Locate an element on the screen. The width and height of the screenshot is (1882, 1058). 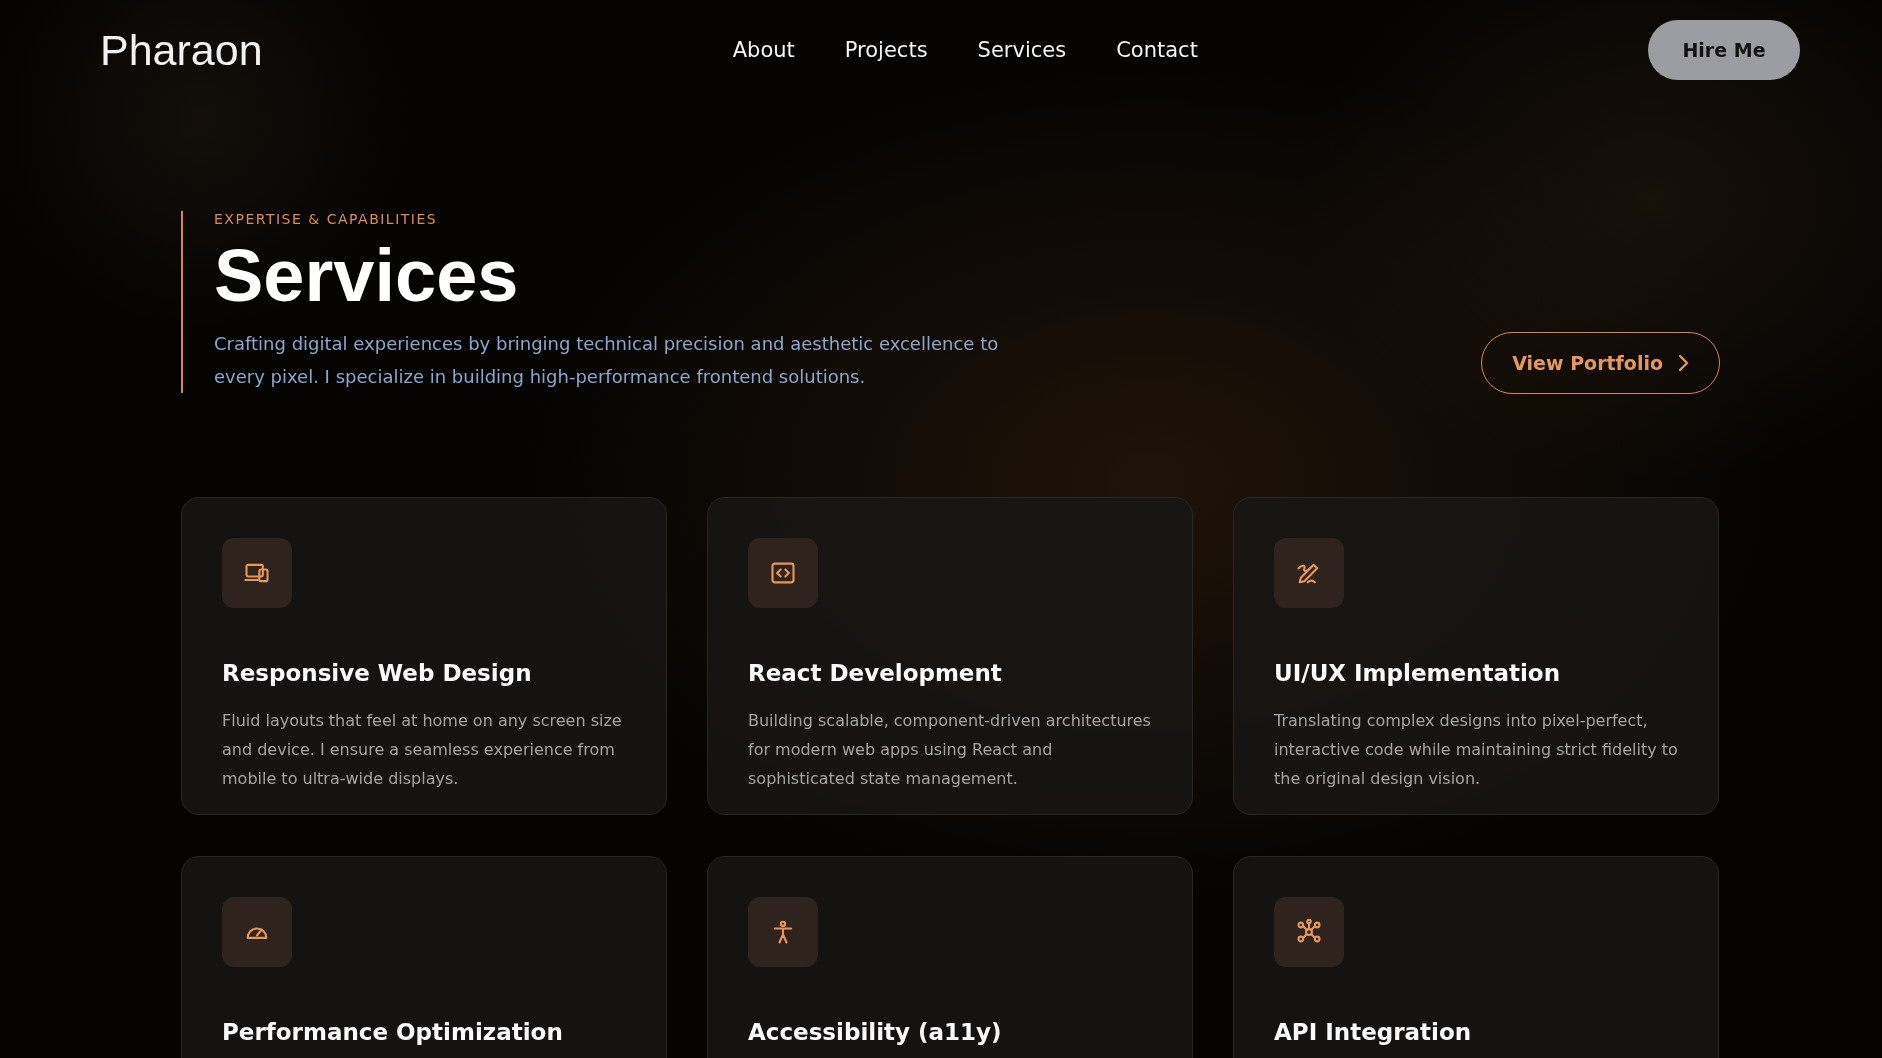
card-description: Translating complex designs into pixel-perfect, interactive code while maintaining strict fidelity to the original design vision. is located at coordinates (1476, 750).